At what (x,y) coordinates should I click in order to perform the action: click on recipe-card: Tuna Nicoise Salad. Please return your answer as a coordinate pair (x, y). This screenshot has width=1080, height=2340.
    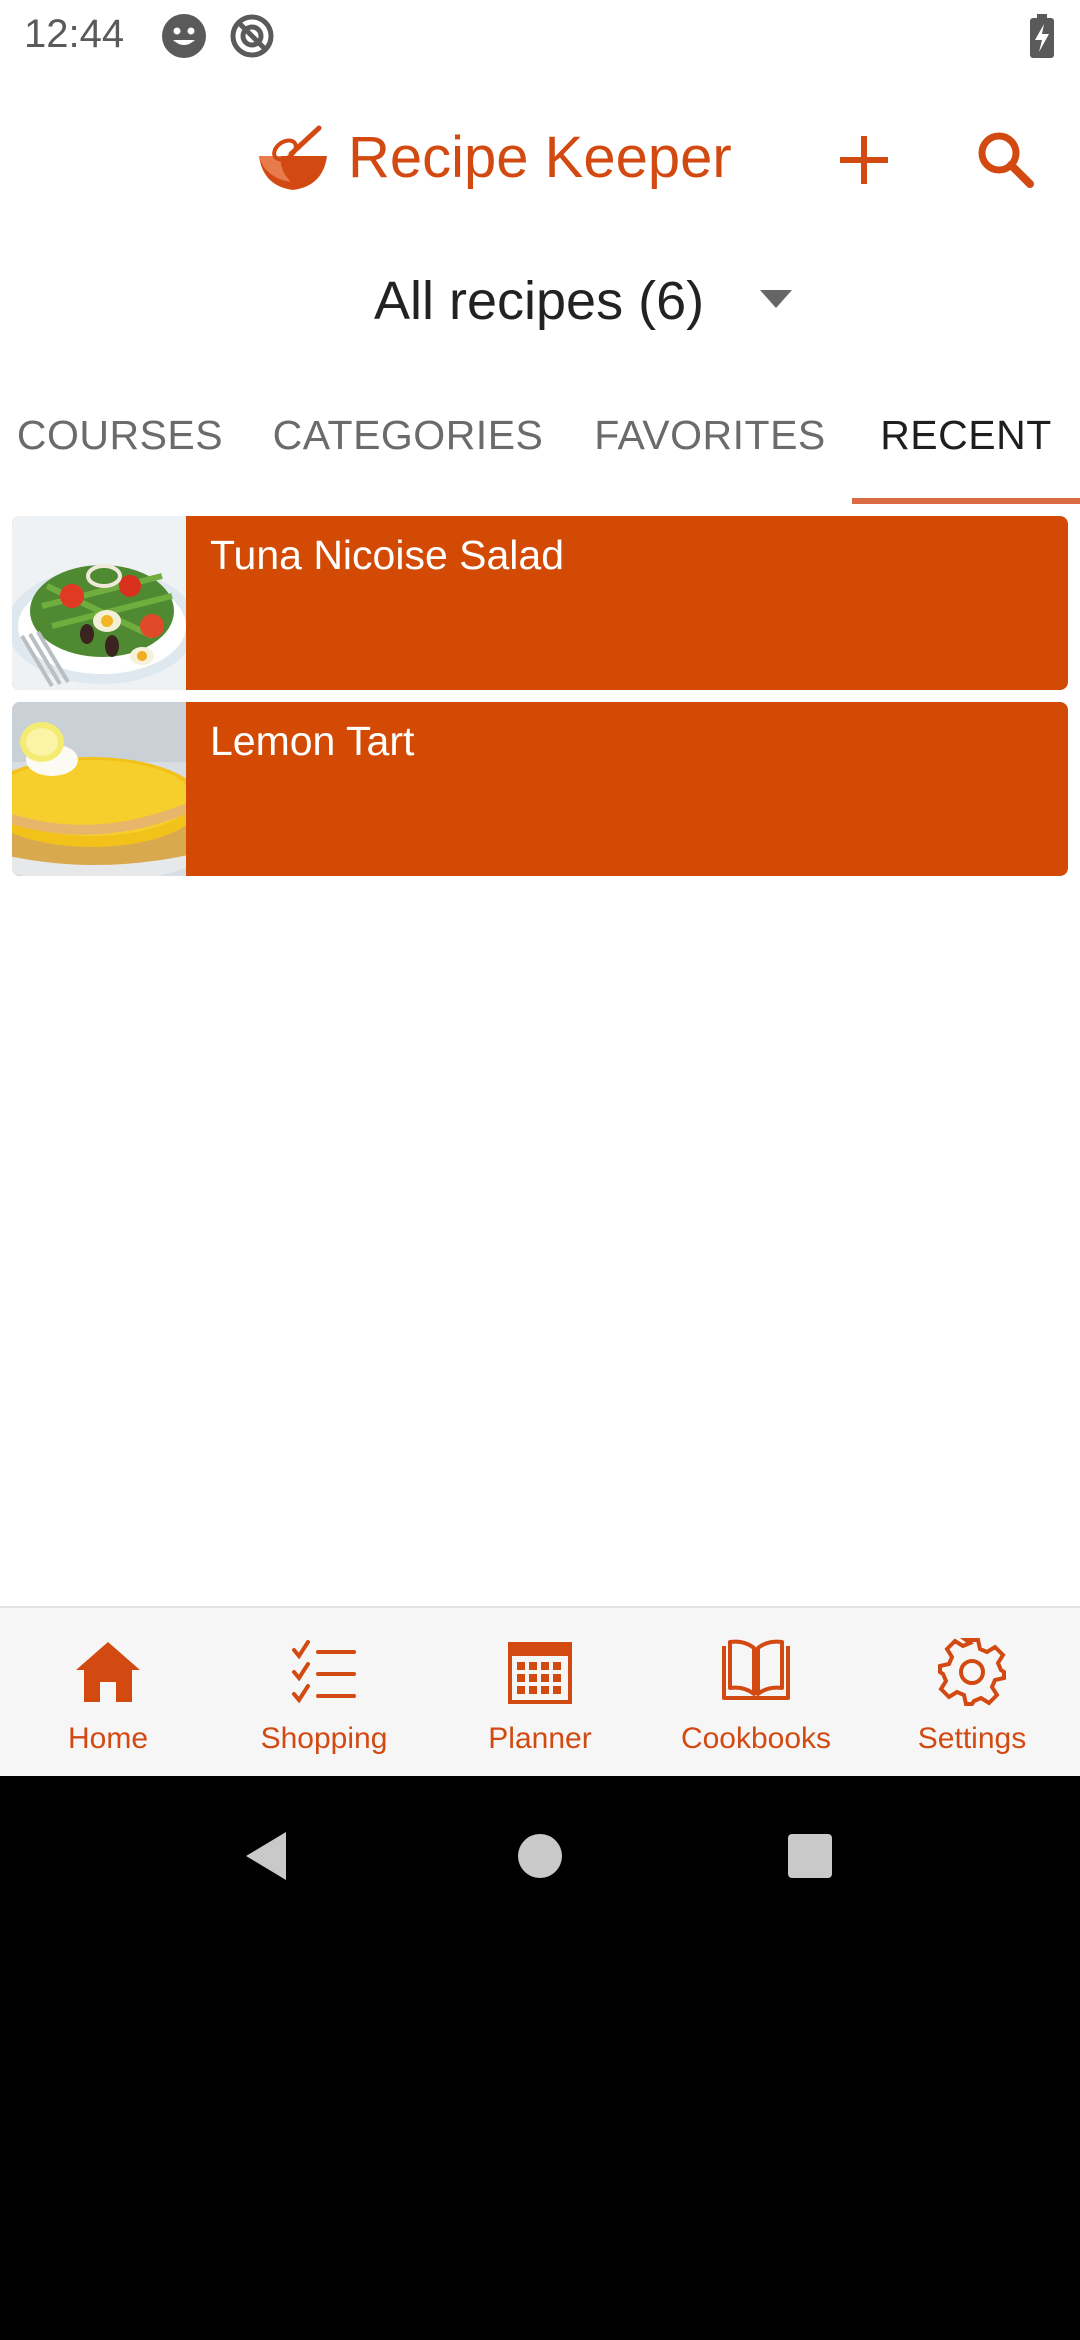
    Looking at the image, I should click on (540, 603).